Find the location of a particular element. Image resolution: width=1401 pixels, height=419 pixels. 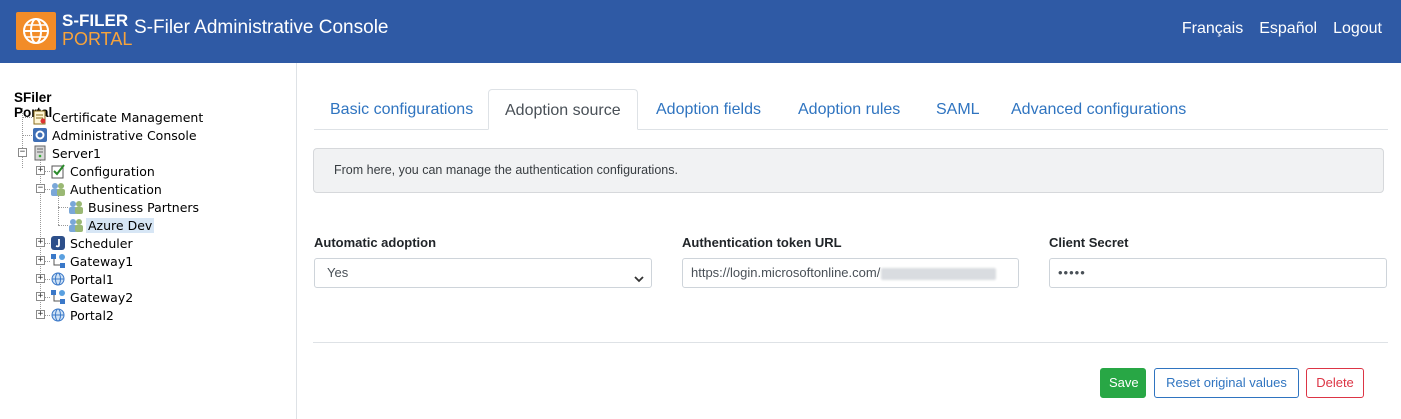

tab-adoption-source: Adoption source is located at coordinates (563, 109).